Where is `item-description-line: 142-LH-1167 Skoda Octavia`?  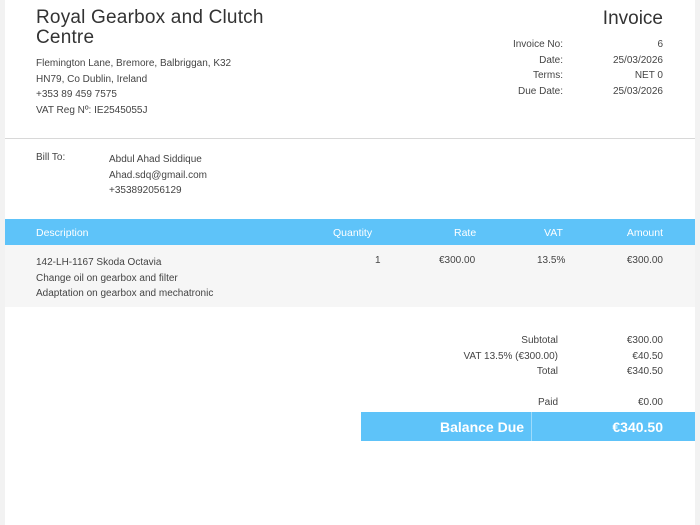
item-description-line: 142-LH-1167 Skoda Octavia is located at coordinates (99, 262).